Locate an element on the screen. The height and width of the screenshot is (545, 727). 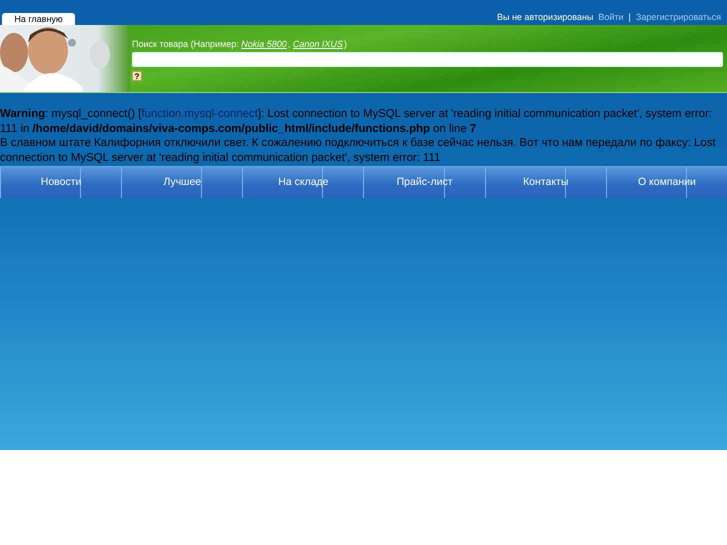
help-button: ? is located at coordinates (137, 76).